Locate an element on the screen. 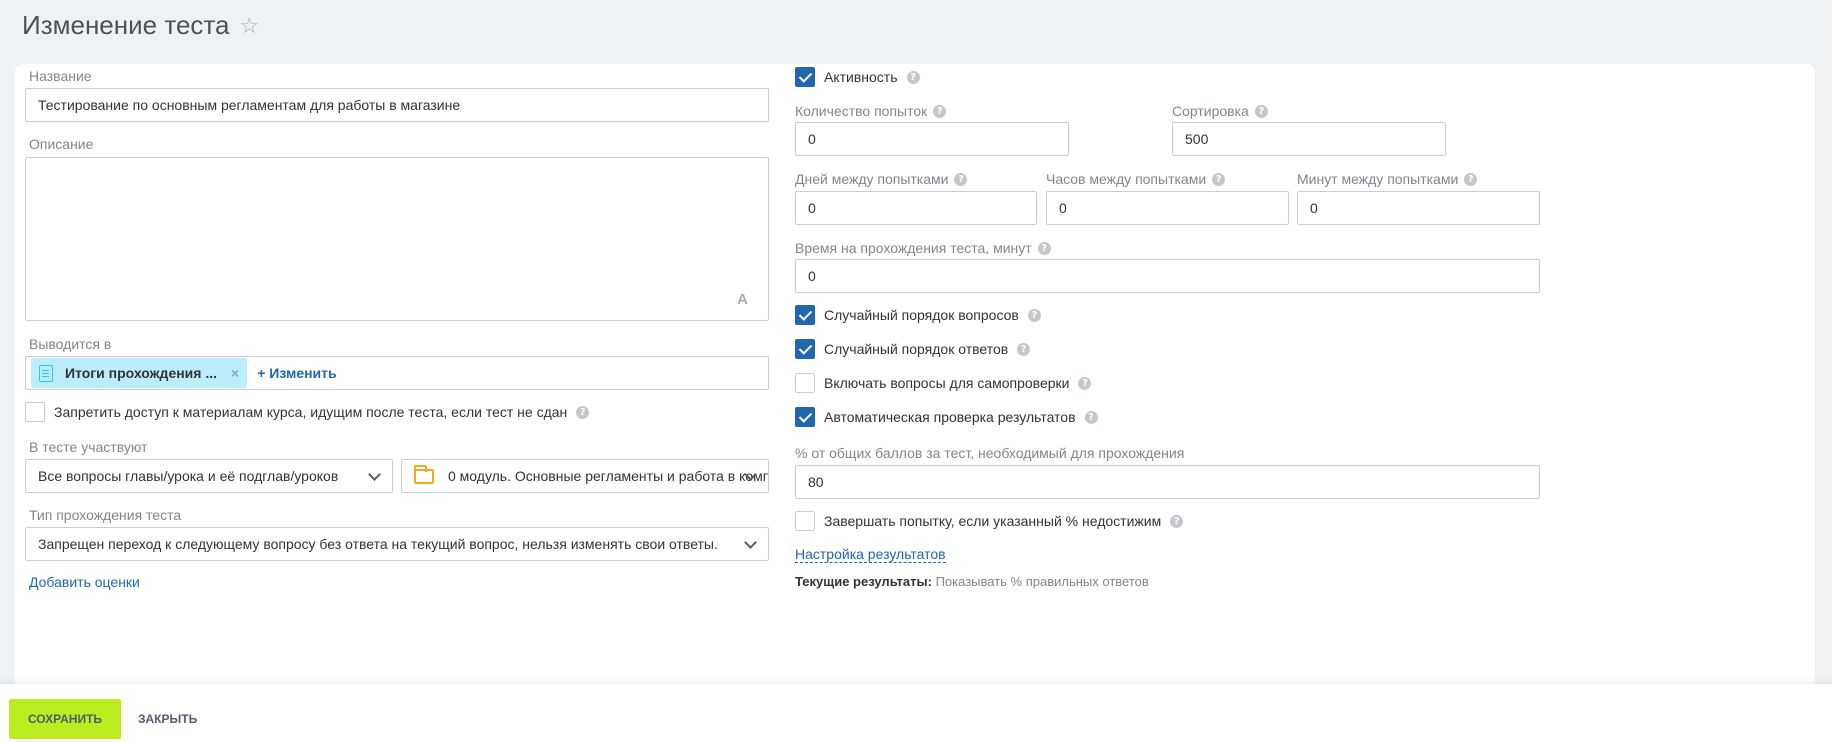 The width and height of the screenshot is (1832, 743). sort-label-text: Сортировка is located at coordinates (1210, 111).